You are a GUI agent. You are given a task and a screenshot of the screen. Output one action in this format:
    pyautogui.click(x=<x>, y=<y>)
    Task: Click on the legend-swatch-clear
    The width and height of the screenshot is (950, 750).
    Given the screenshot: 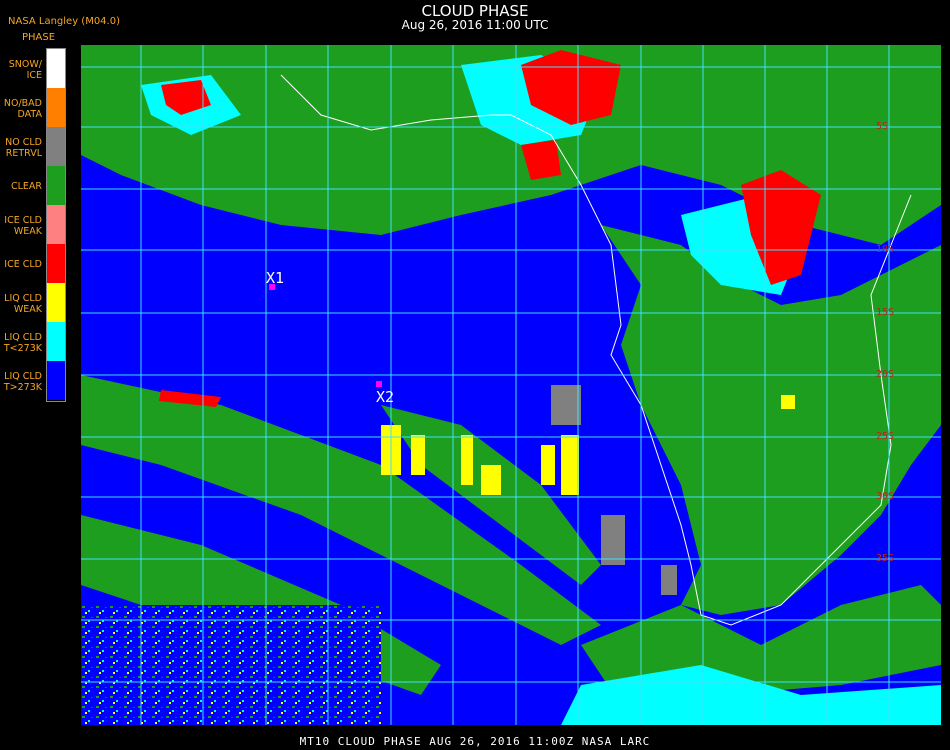 What is the action you would take?
    pyautogui.click(x=56, y=185)
    